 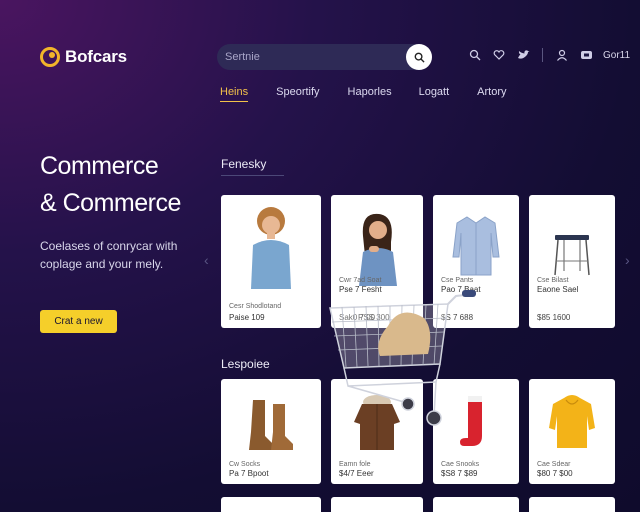 I want to click on product-price: Eaone Sael, so click(x=558, y=289).